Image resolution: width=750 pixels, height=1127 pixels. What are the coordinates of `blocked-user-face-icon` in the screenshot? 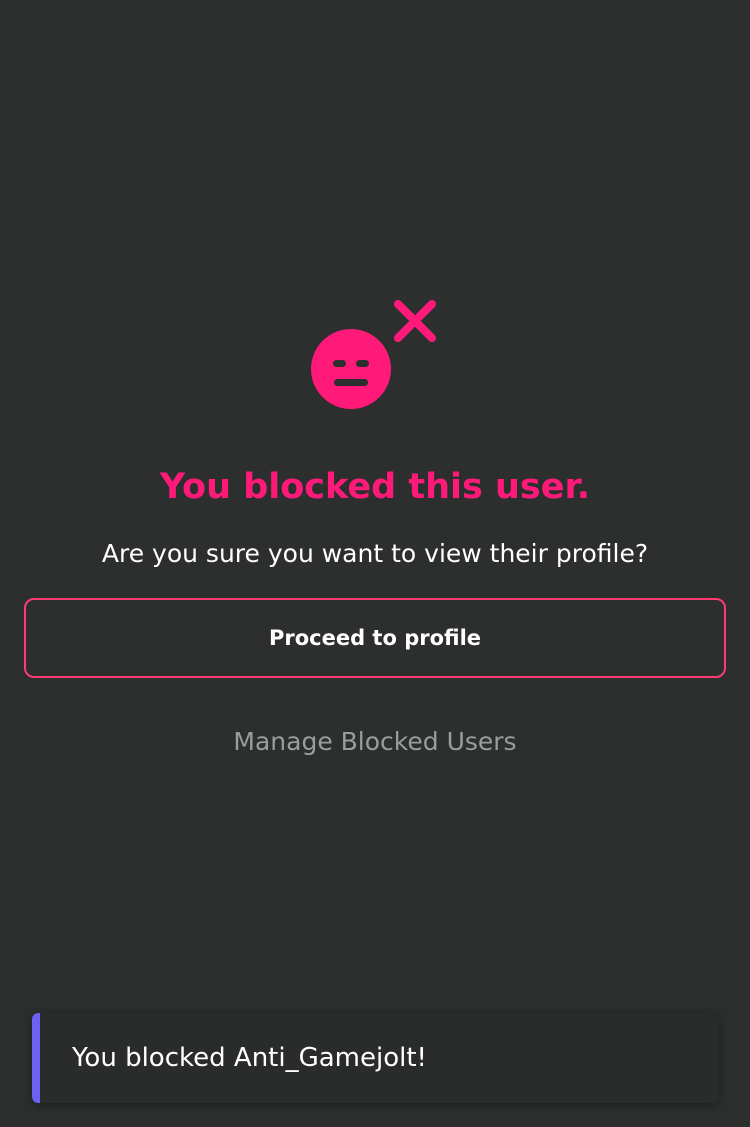 It's located at (373, 354).